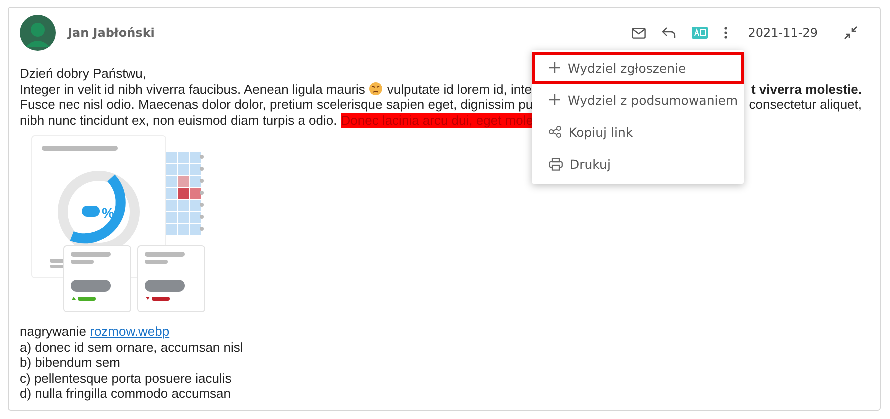 This screenshot has height=419, width=890. I want to click on reply-icon, so click(669, 33).